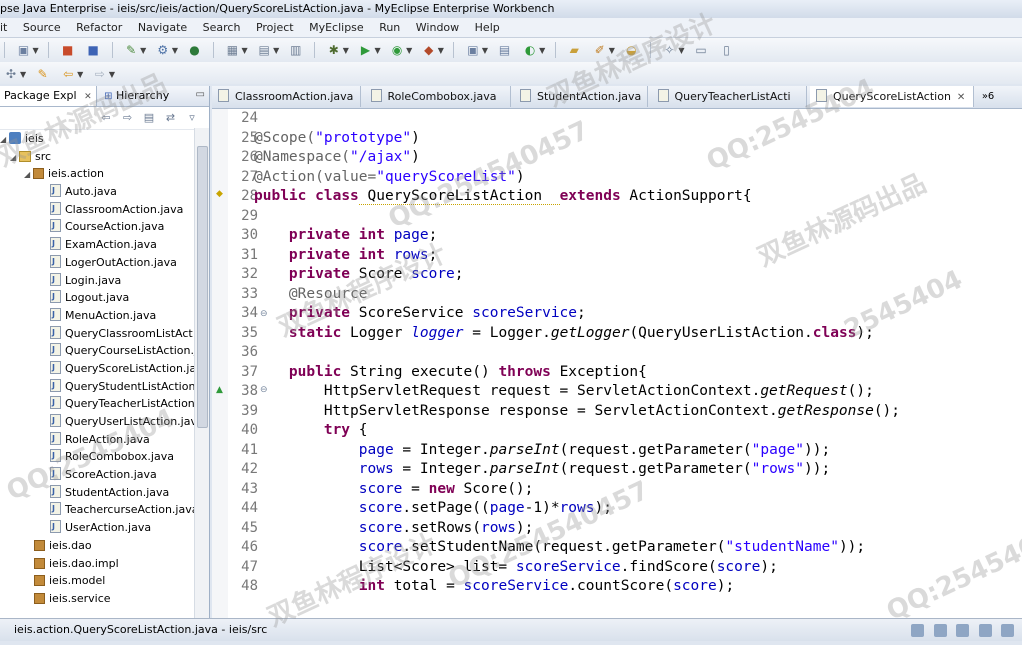 The width and height of the screenshot is (1022, 645). I want to click on toggle-icon: ✣, so click(11, 74).